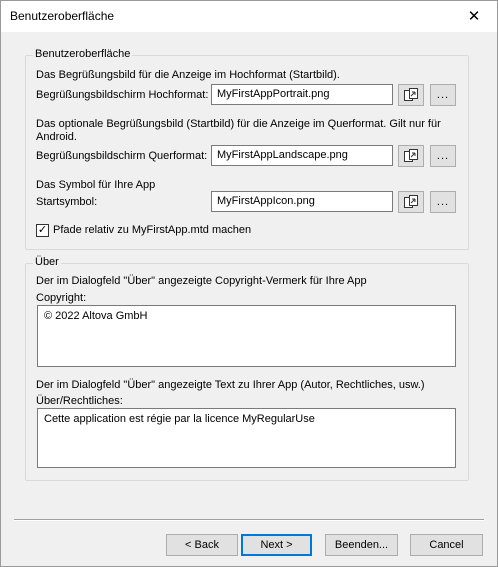  I want to click on about-group-label: Über, so click(47, 262).